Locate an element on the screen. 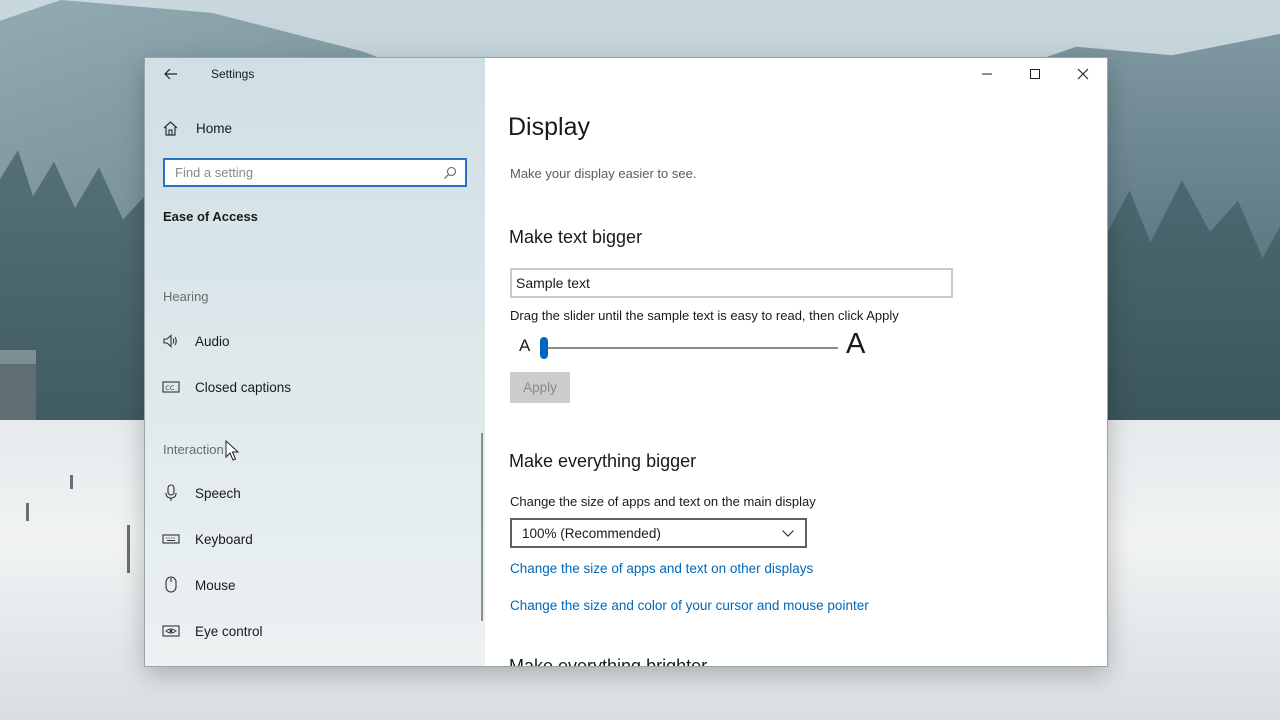 This screenshot has height=720, width=1280. sidebar-item-keyboard: Keyboard is located at coordinates (207, 539).